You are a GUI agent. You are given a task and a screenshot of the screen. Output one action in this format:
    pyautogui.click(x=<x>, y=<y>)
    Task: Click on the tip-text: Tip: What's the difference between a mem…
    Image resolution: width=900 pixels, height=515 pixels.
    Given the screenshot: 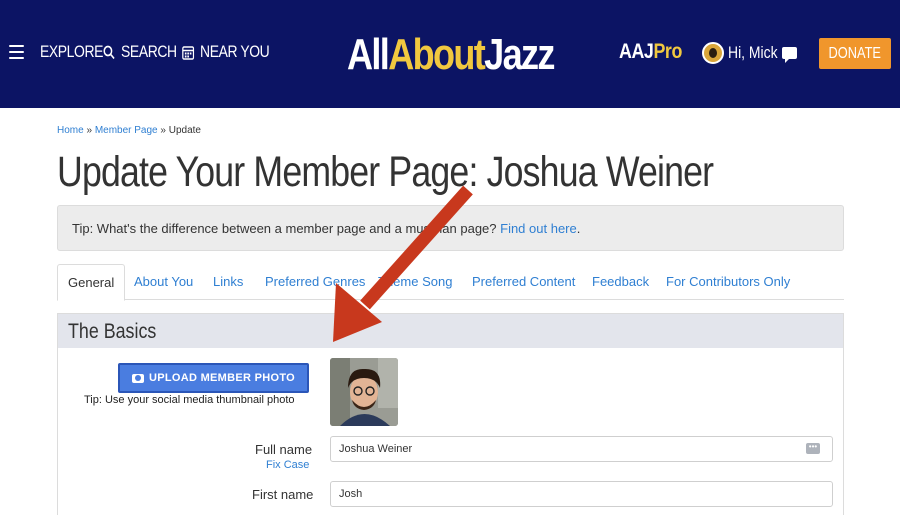 What is the action you would take?
    pyautogui.click(x=286, y=228)
    